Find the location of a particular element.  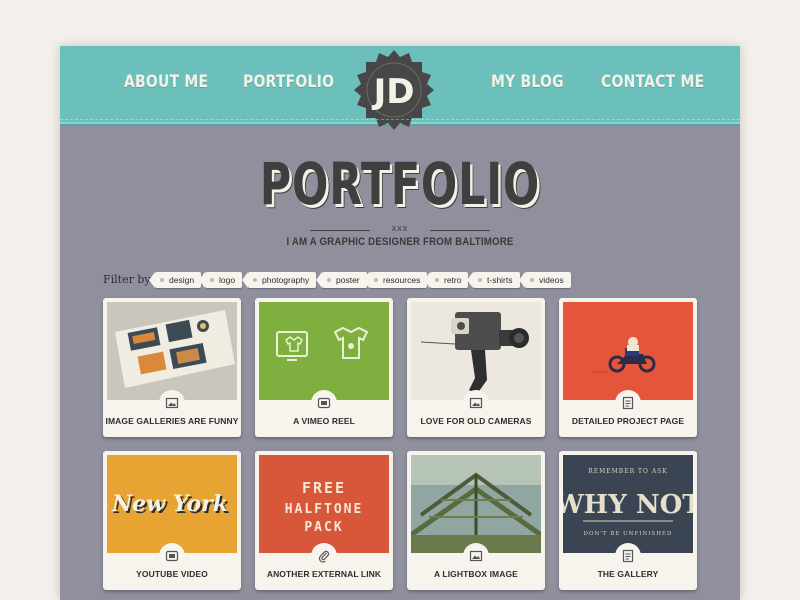

portfolio-card: A VIMEO REEL is located at coordinates (324, 367).